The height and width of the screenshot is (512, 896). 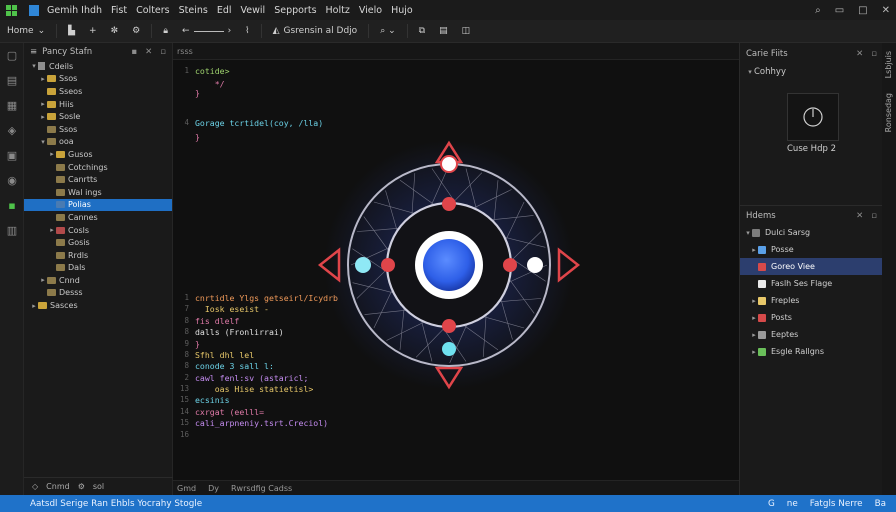 I want to click on menu-item-9: Hujo, so click(x=406, y=10).